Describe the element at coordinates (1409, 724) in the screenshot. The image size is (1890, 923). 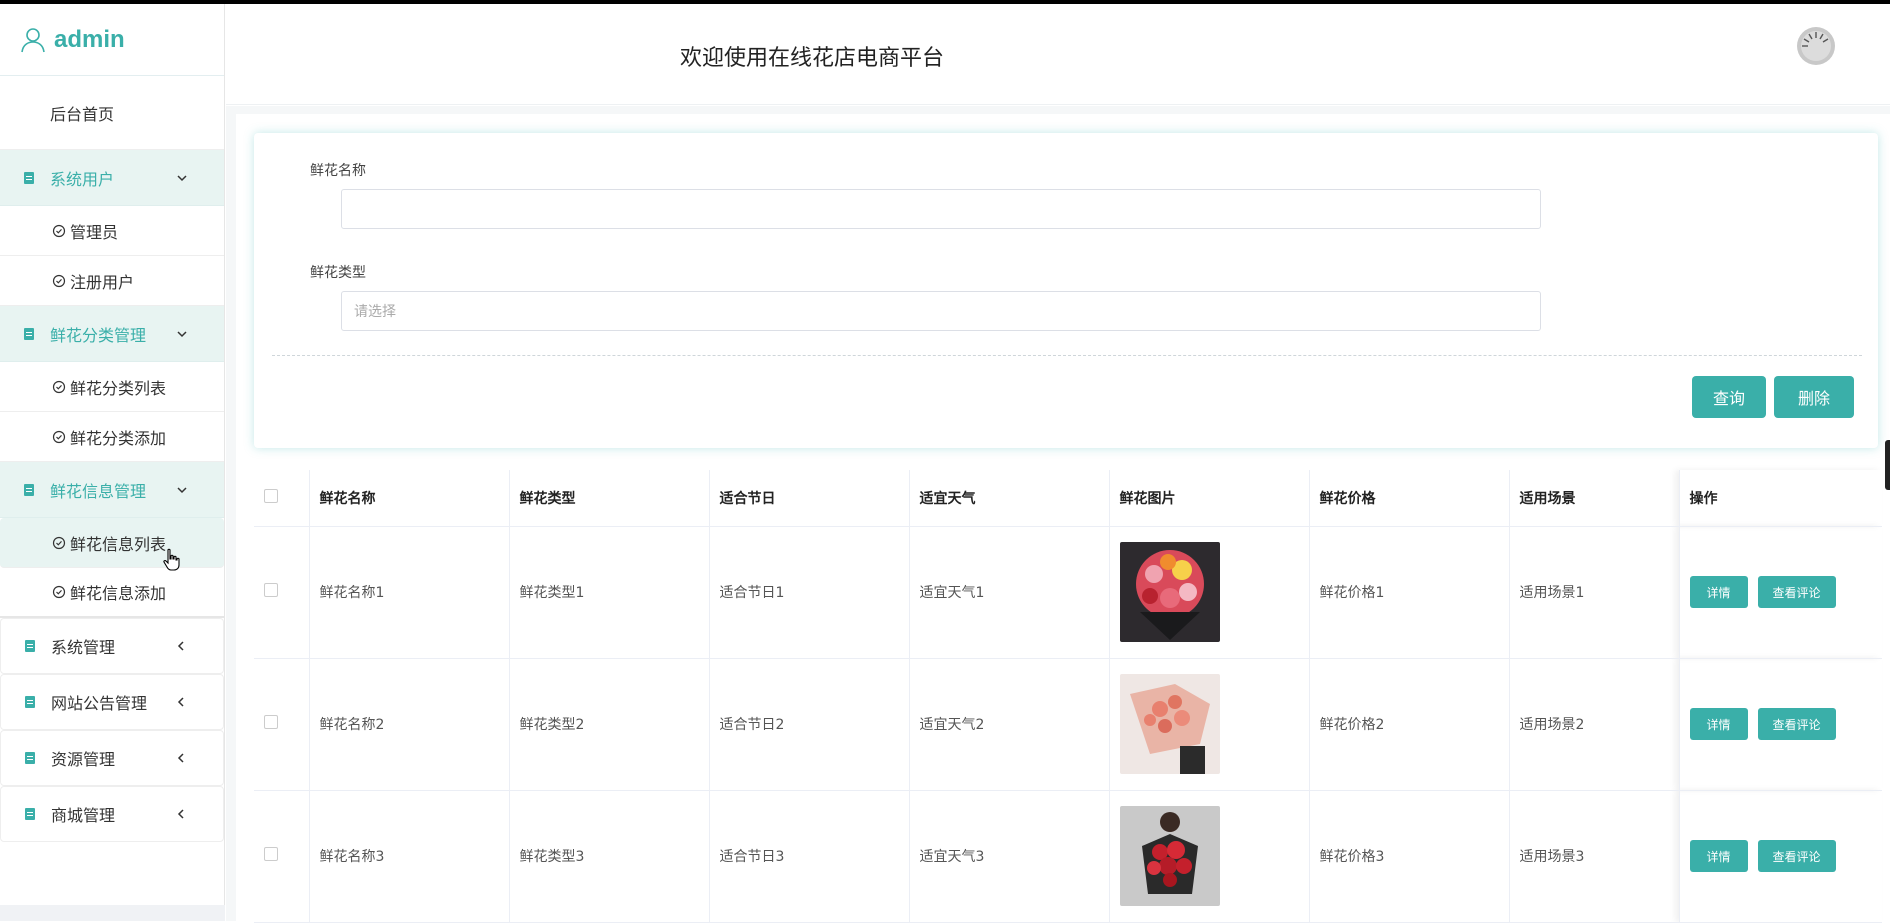
I see `price-cell: 鲜花价格2` at that location.